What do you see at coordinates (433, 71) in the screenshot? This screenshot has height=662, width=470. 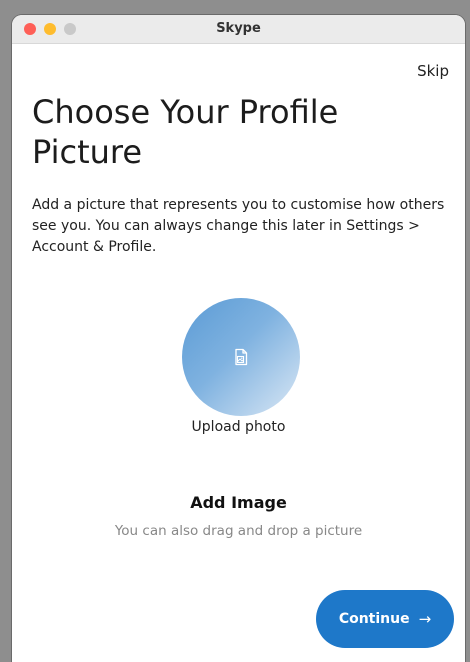 I see `skip-button: Skip` at bounding box center [433, 71].